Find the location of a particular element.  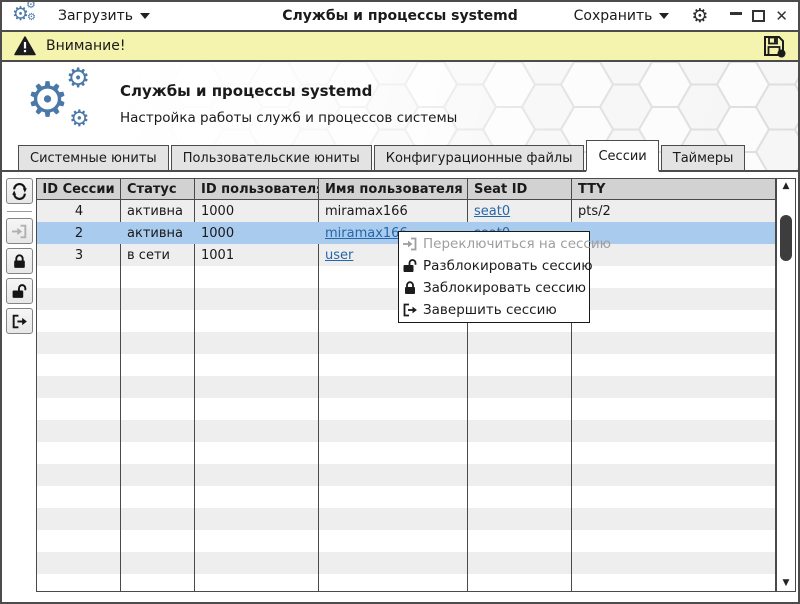

load-dropdown-button: Загрузить is located at coordinates (104, 16).